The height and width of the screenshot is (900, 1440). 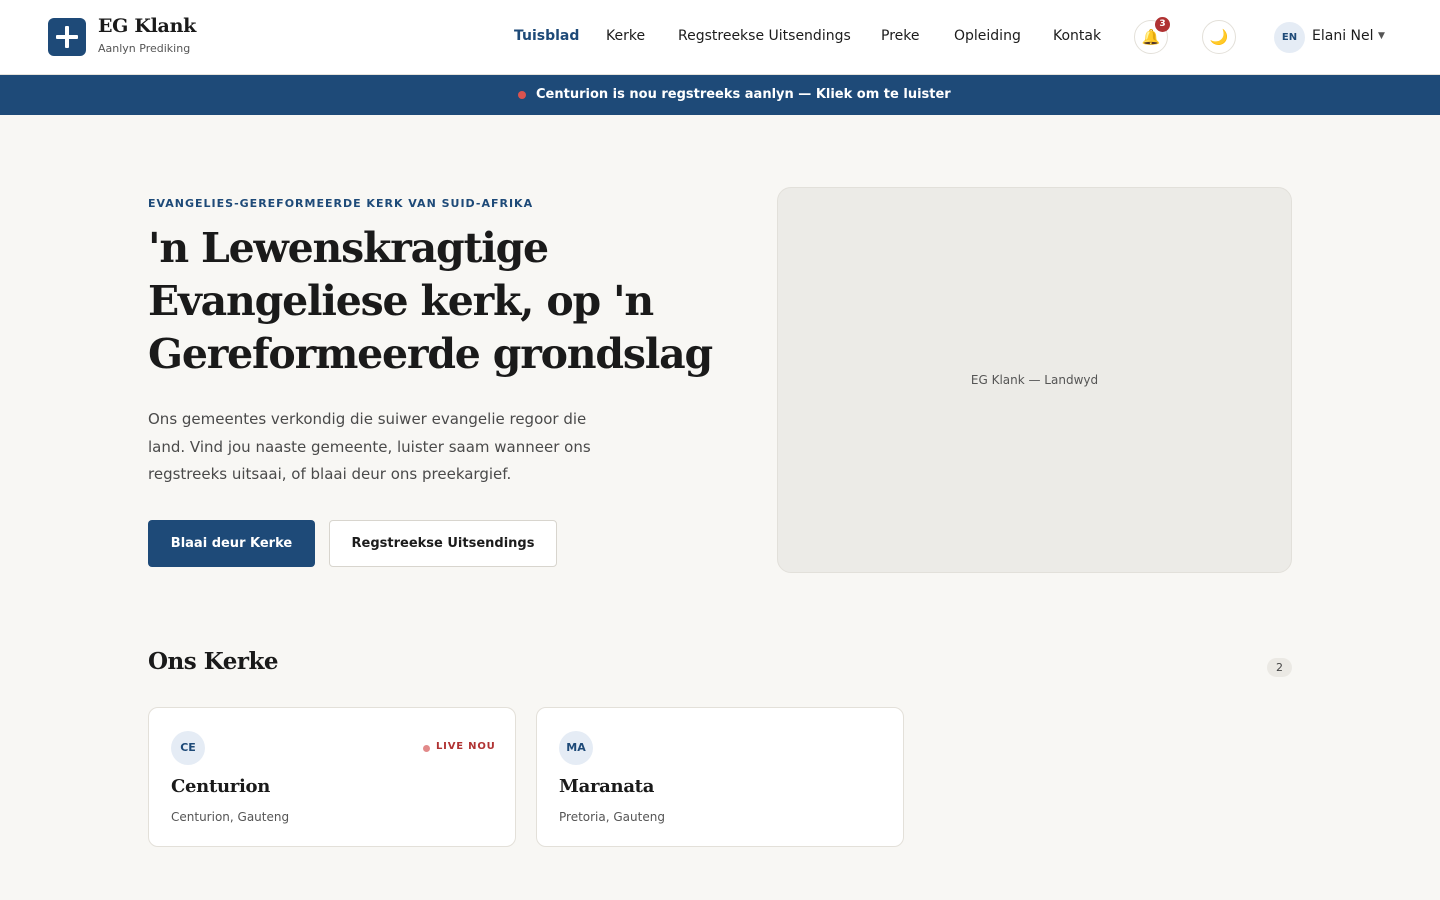 What do you see at coordinates (188, 748) in the screenshot?
I see `avatar: CE` at bounding box center [188, 748].